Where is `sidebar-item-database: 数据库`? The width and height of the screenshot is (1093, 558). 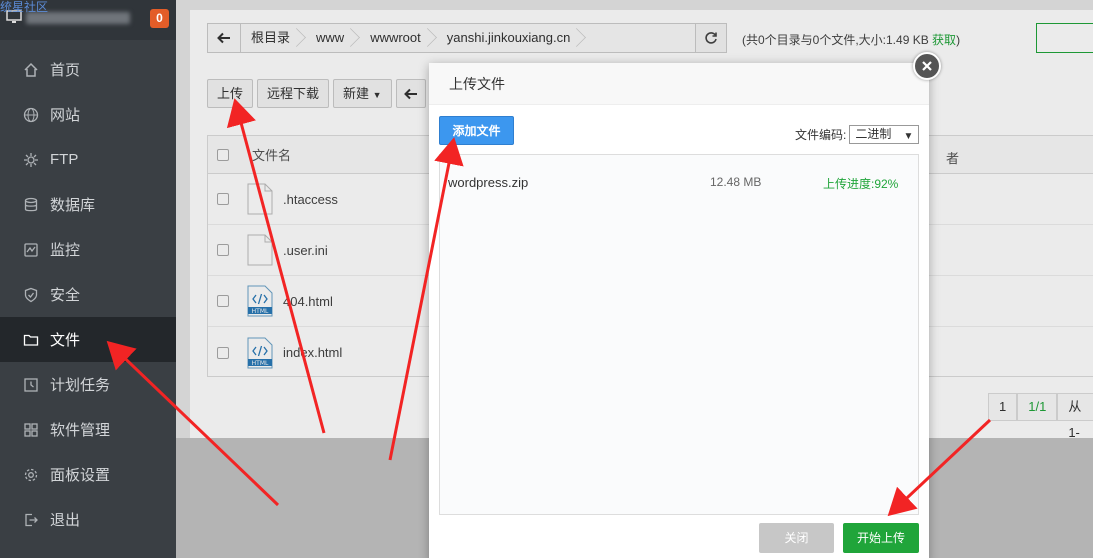 sidebar-item-database: 数据库 is located at coordinates (88, 204).